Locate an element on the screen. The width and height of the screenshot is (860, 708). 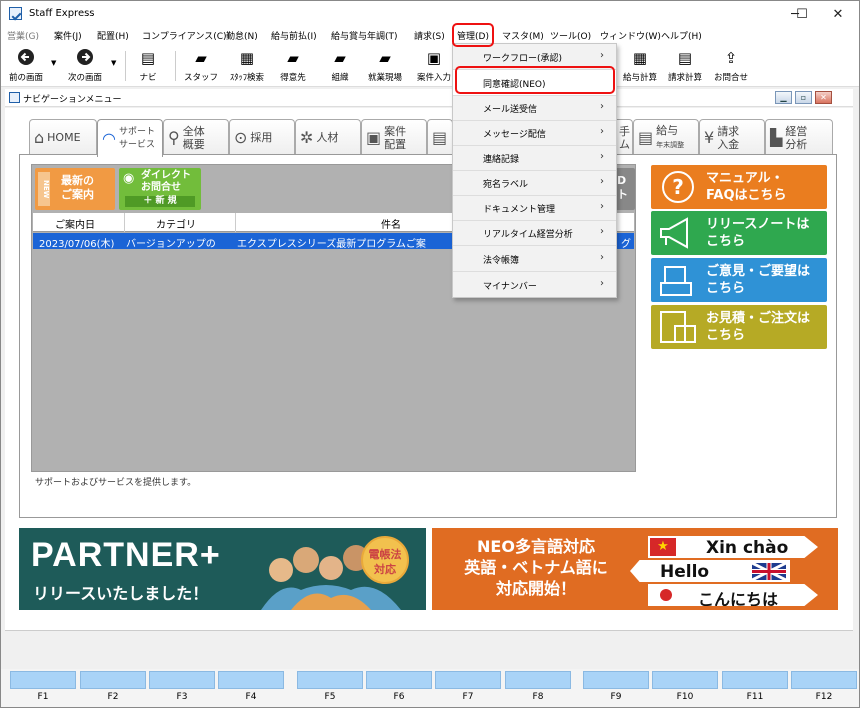
billing-button: ▤ 請求計算 is located at coordinates (685, 66).